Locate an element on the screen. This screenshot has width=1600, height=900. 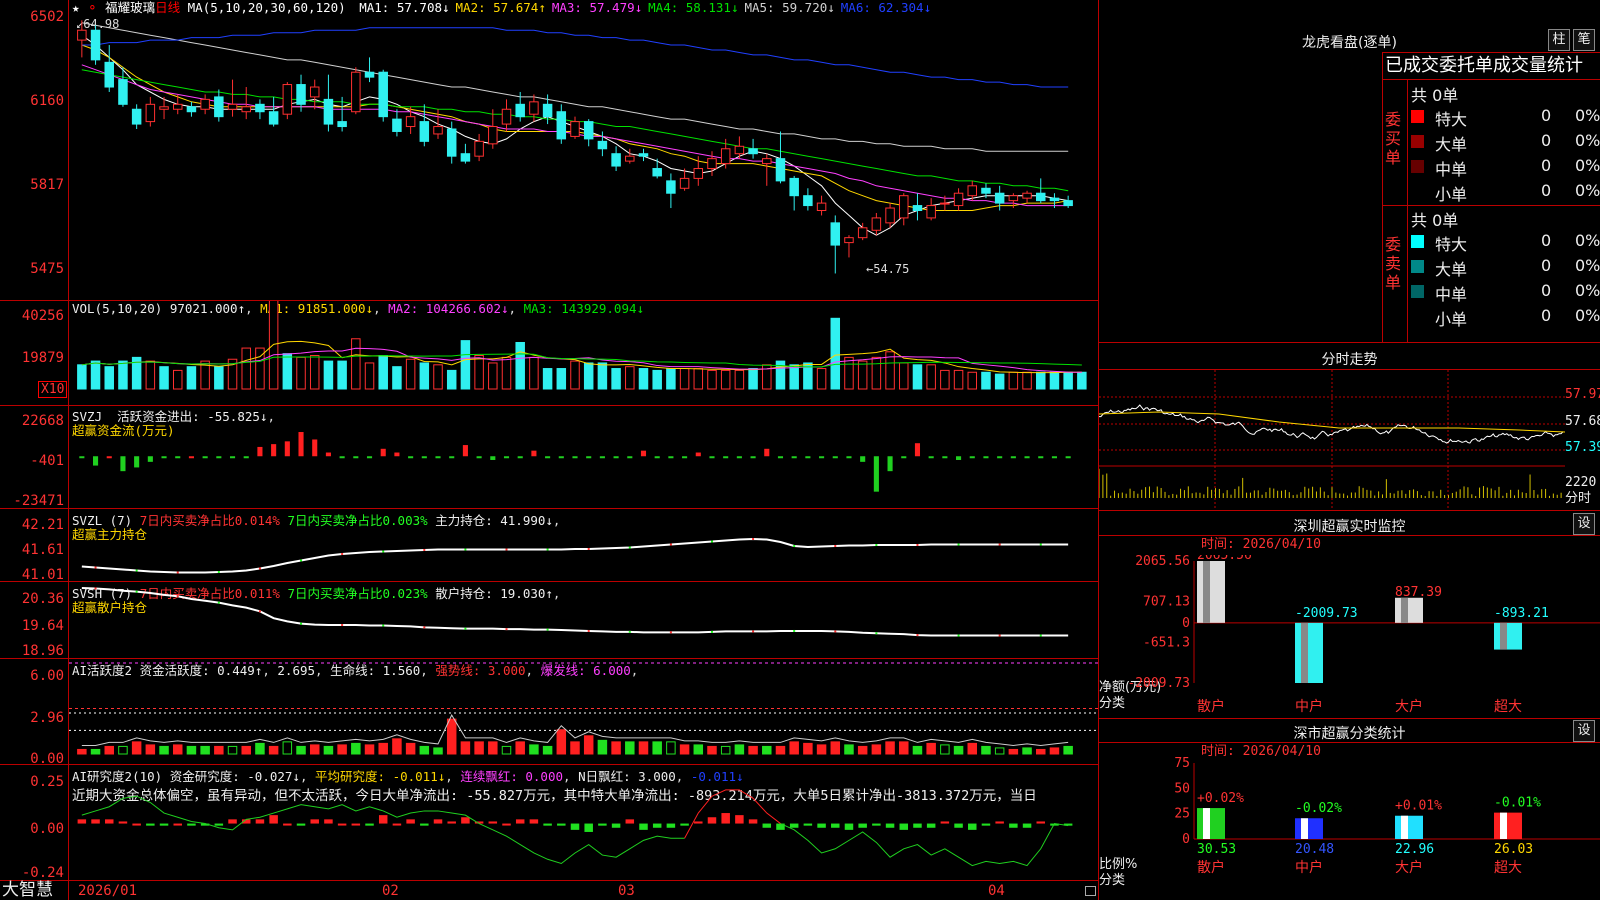
bar-value-label: +0.01% is located at coordinates (1418, 806).